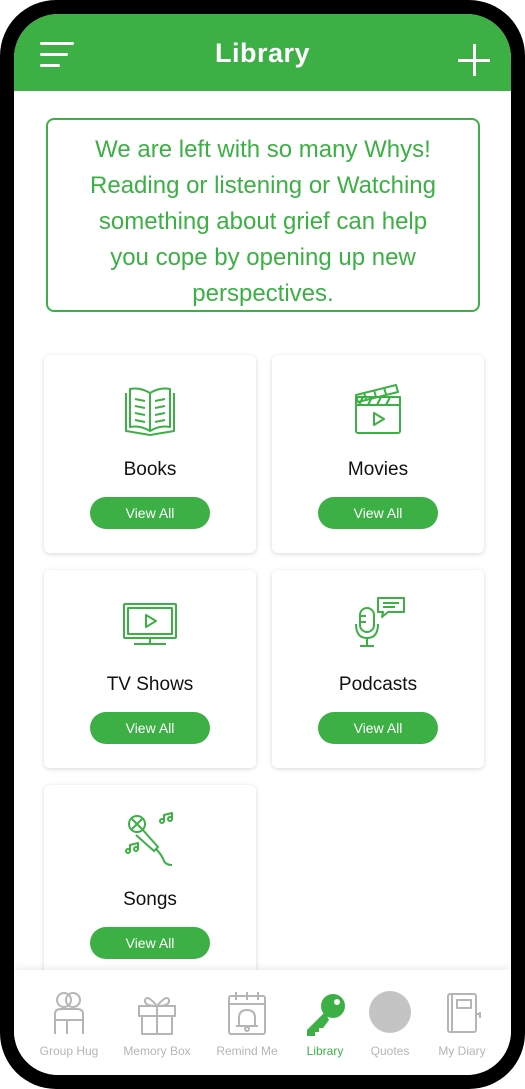 The height and width of the screenshot is (1089, 525). Describe the element at coordinates (150, 469) in the screenshot. I see `category-title: Books` at that location.